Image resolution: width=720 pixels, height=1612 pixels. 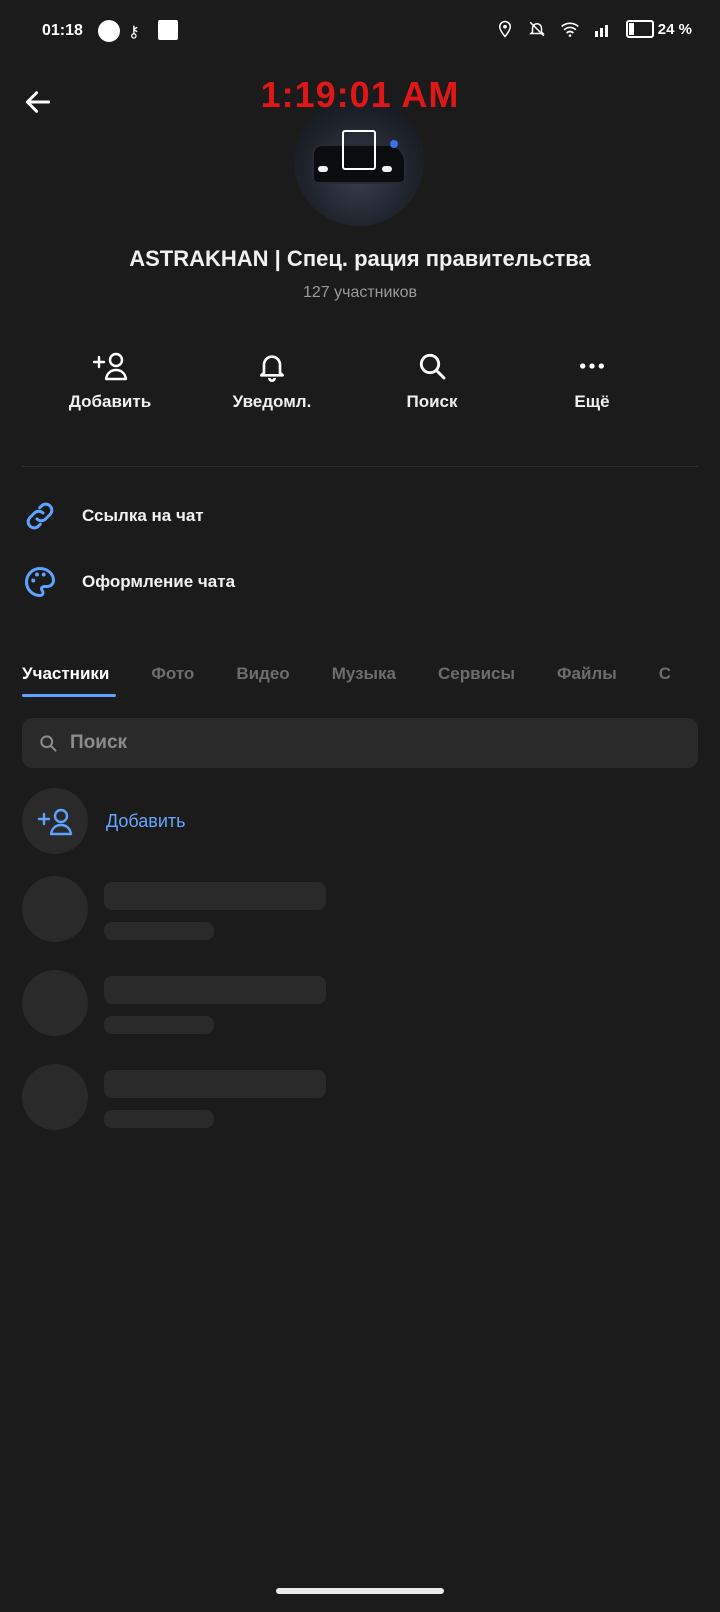 What do you see at coordinates (40, 582) in the screenshot?
I see `palette-icon` at bounding box center [40, 582].